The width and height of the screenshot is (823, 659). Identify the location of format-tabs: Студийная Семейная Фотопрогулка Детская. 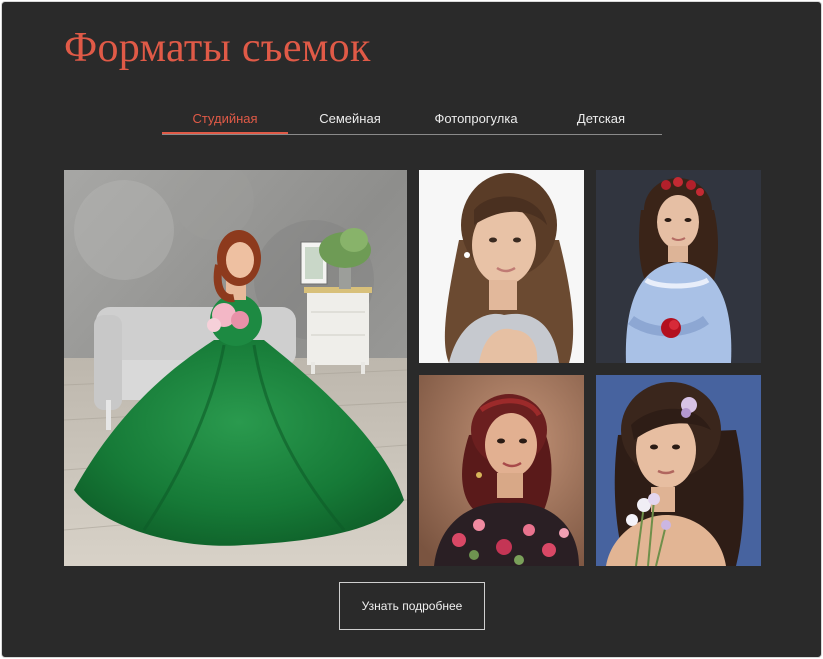
(412, 122).